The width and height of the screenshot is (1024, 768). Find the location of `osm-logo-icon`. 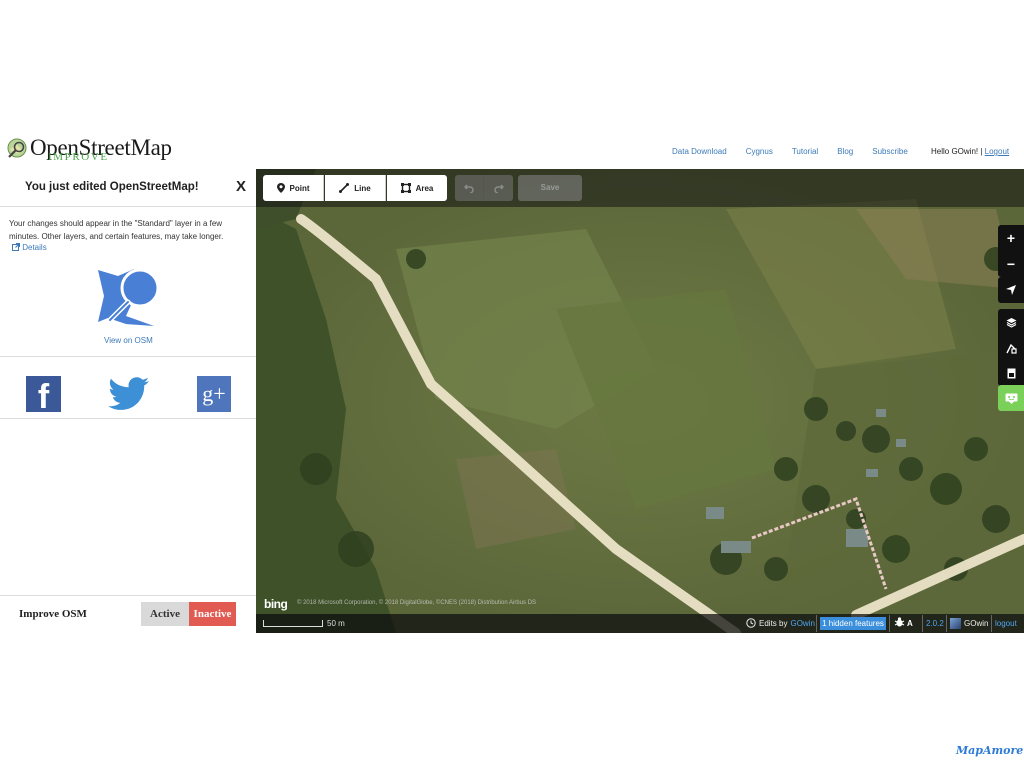

osm-logo-icon is located at coordinates (17, 149).